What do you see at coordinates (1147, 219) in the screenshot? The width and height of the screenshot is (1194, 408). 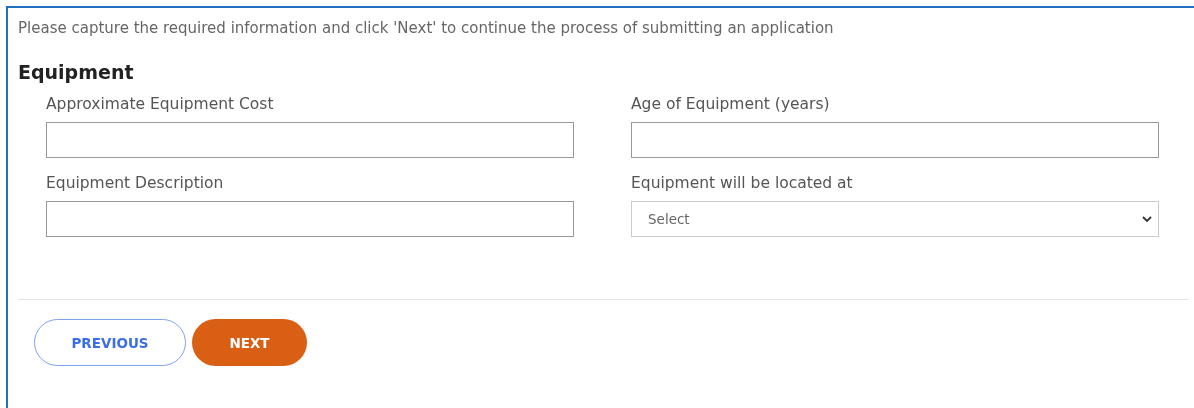 I see `chevron-down-icon` at bounding box center [1147, 219].